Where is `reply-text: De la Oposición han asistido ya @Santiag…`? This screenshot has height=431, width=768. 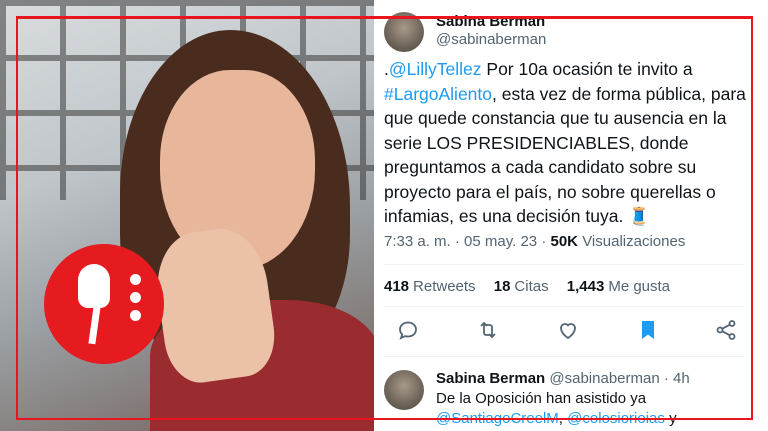 reply-text: De la Oposición han asistido ya @Santiag… is located at coordinates (556, 408).